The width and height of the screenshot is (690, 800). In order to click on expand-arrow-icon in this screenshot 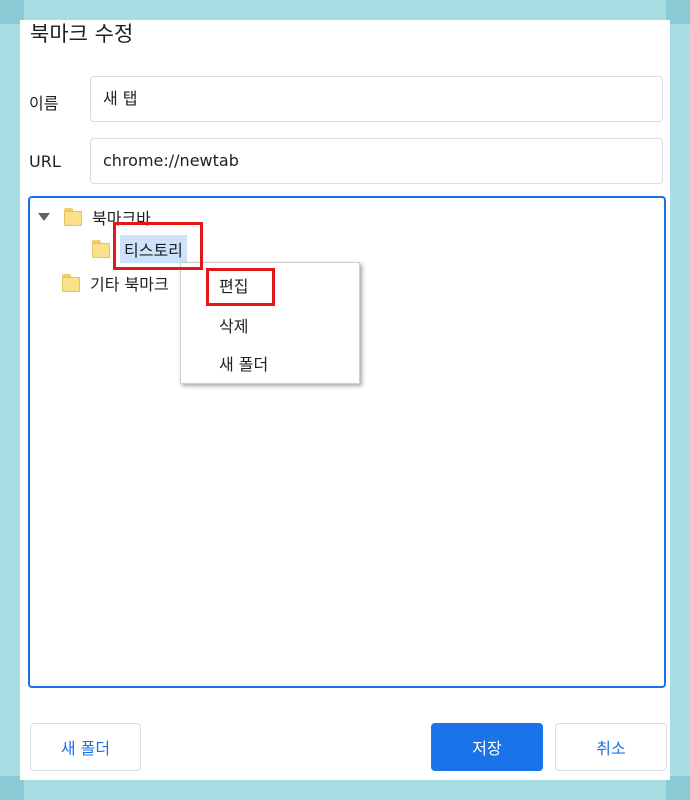, I will do `click(44, 217)`.